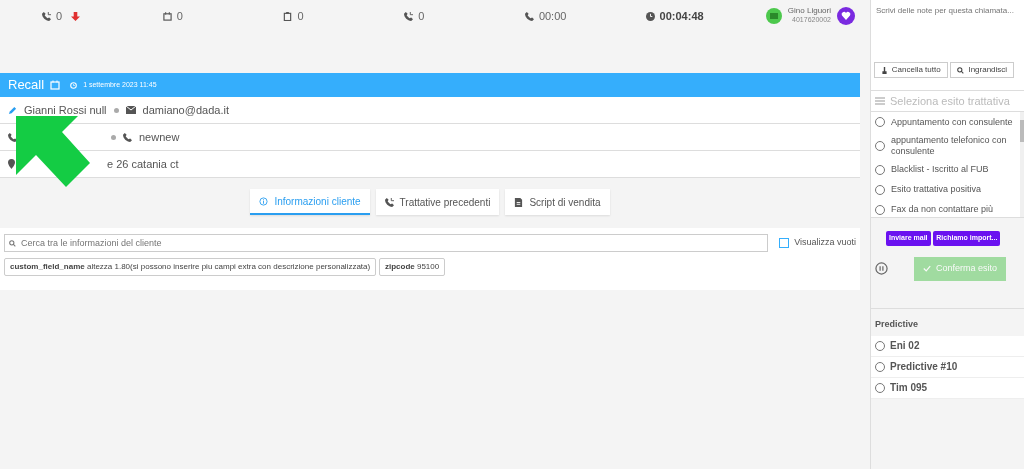 The width and height of the screenshot is (1024, 469). Describe the element at coordinates (437, 202) in the screenshot. I see `tab: Trattative precedenti` at that location.